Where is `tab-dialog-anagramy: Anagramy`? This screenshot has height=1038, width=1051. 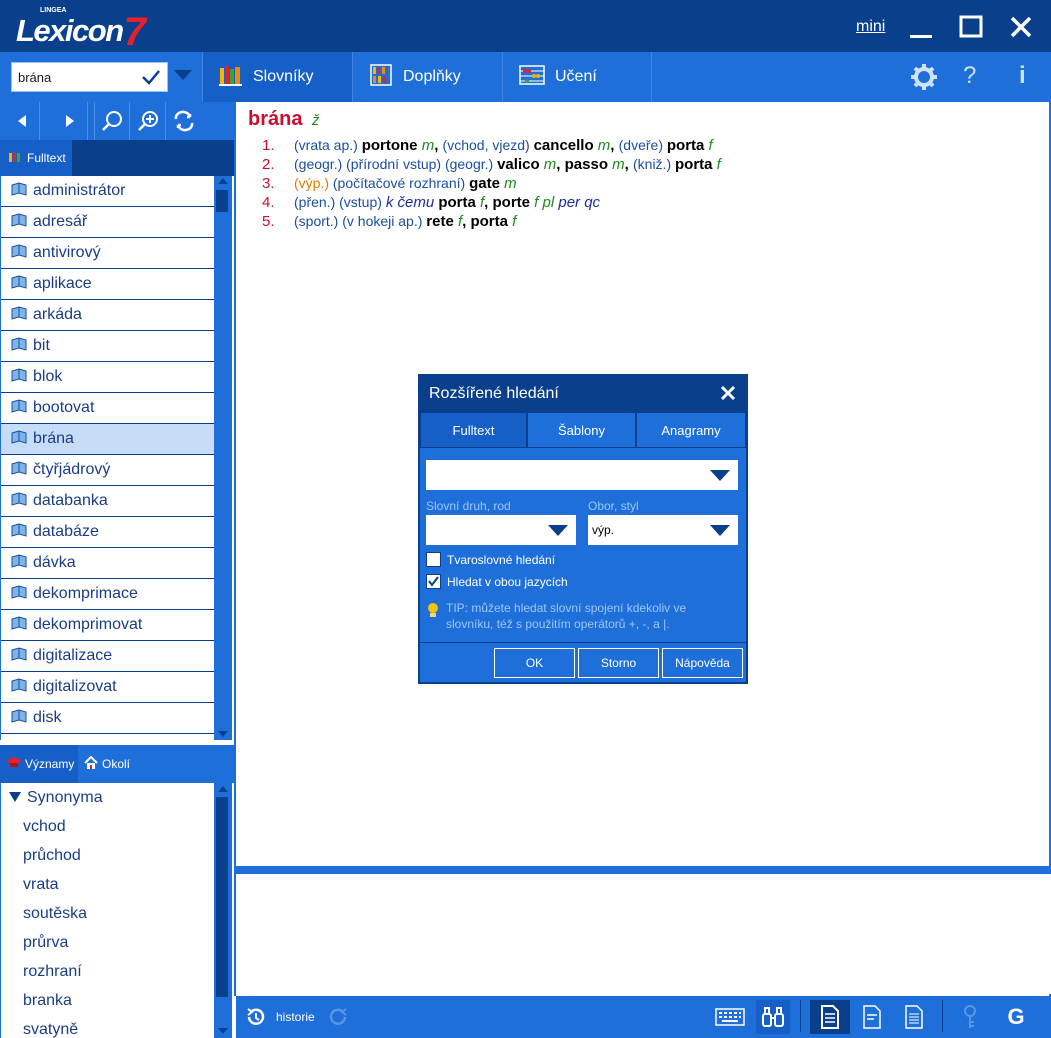
tab-dialog-anagramy: Anagramy is located at coordinates (691, 430).